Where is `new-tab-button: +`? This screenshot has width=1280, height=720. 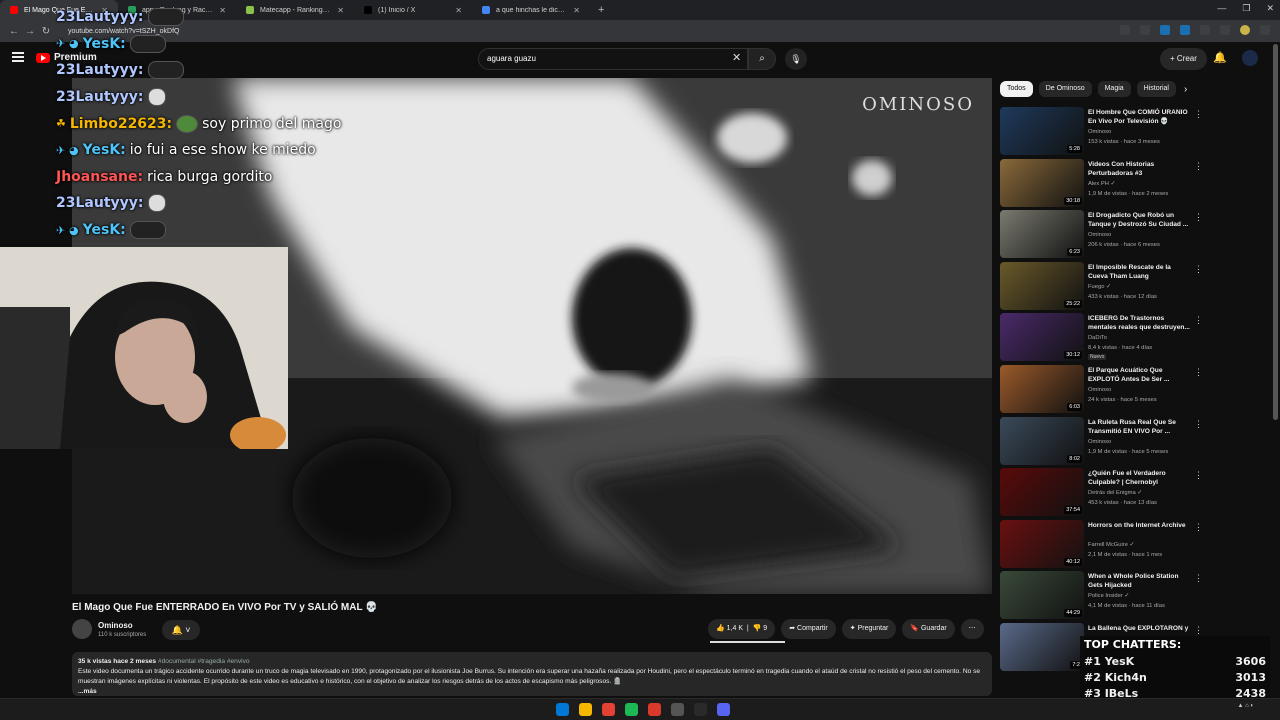 new-tab-button: + is located at coordinates (601, 10).